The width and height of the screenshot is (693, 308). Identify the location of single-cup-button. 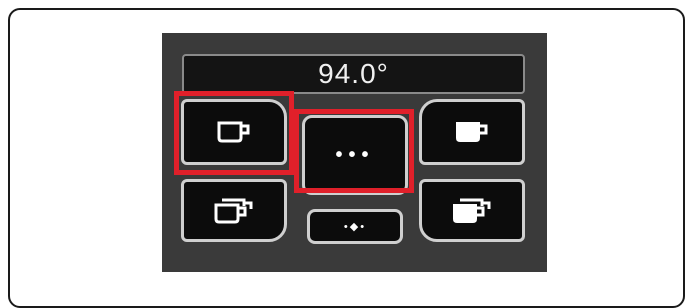
(234, 132).